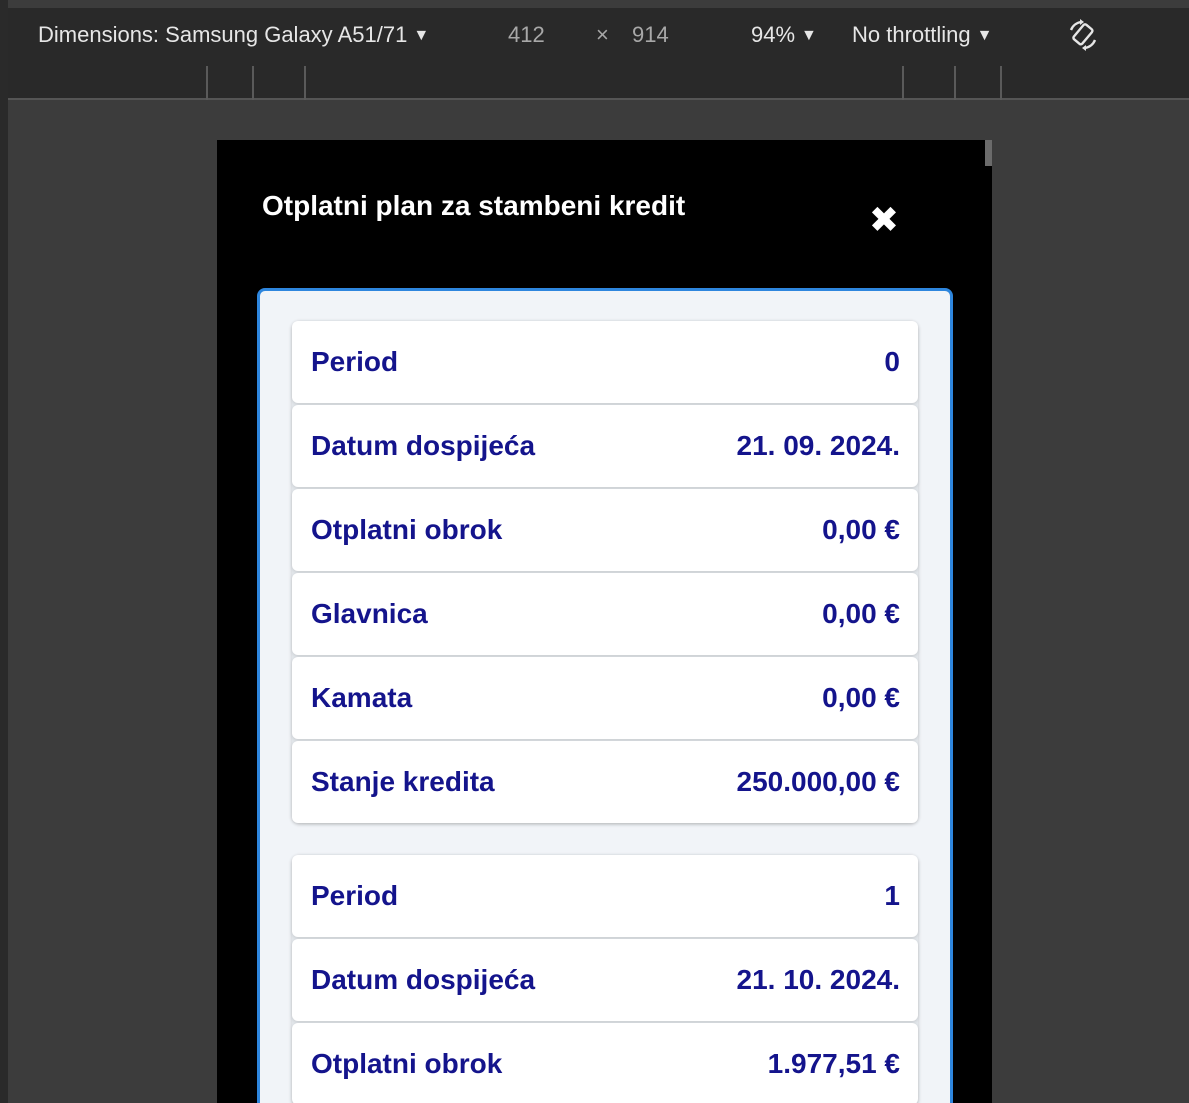  I want to click on row-value: 21. 10. 2024., so click(818, 979).